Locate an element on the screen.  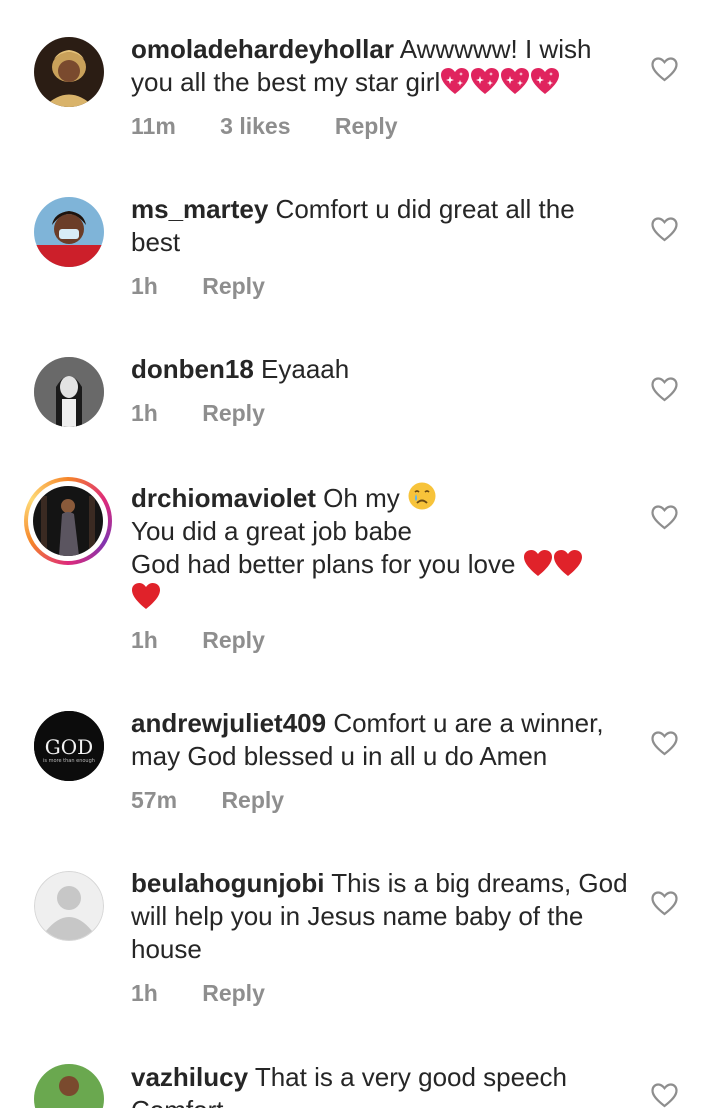
comment-likes: 3 likes is located at coordinates (255, 126).